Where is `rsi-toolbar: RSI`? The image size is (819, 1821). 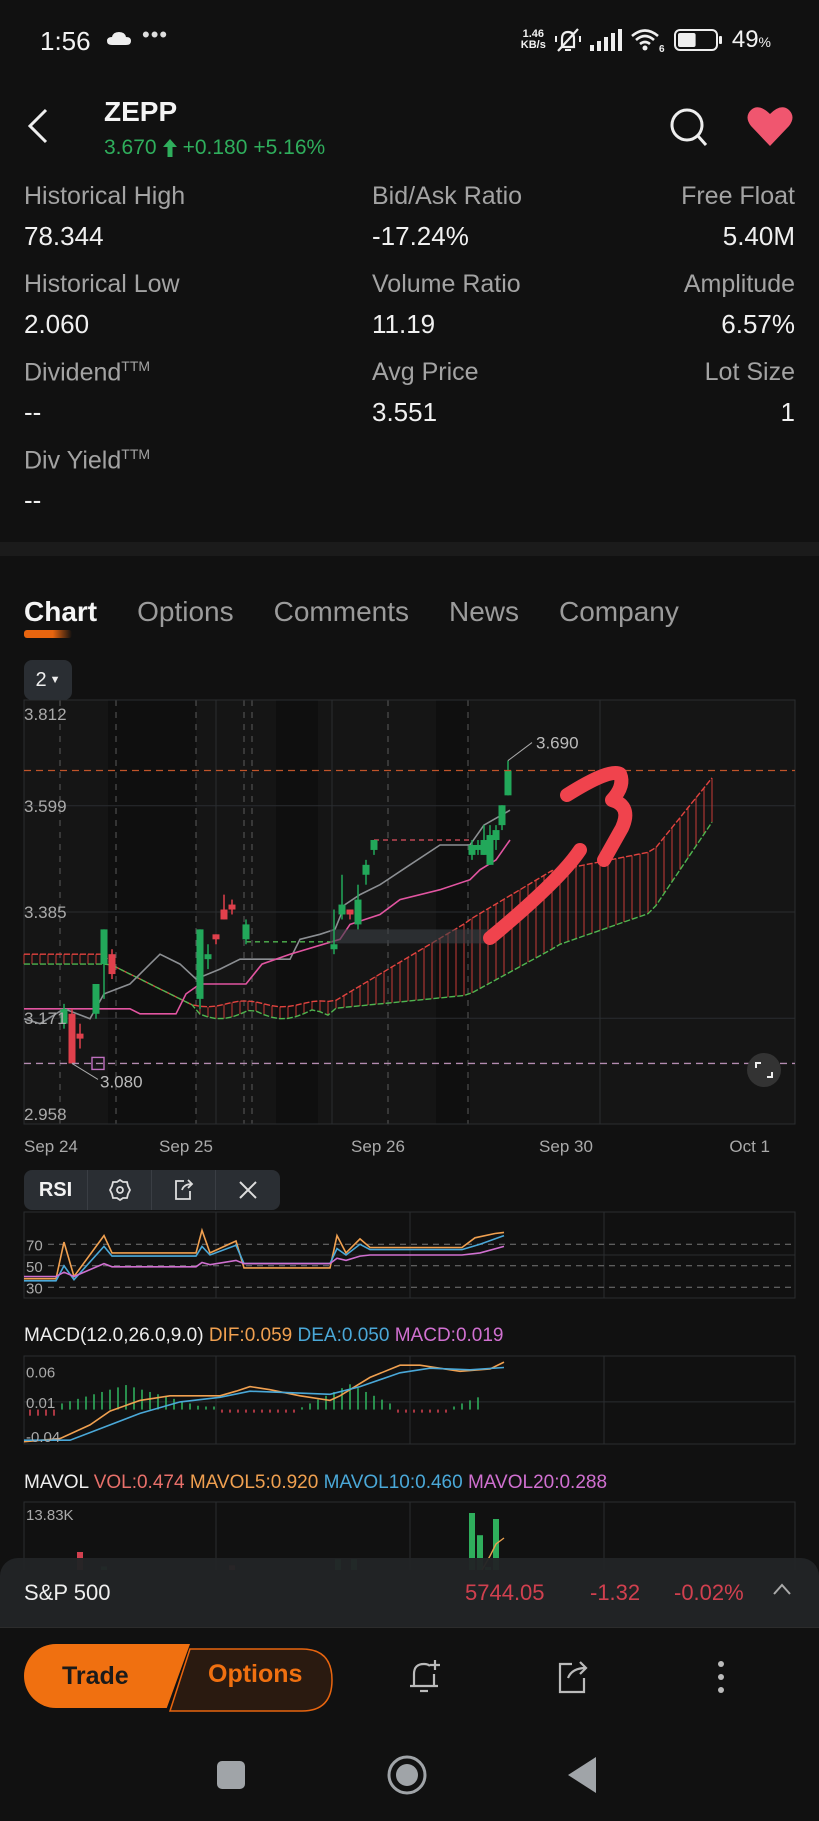
rsi-toolbar: RSI is located at coordinates (152, 1190).